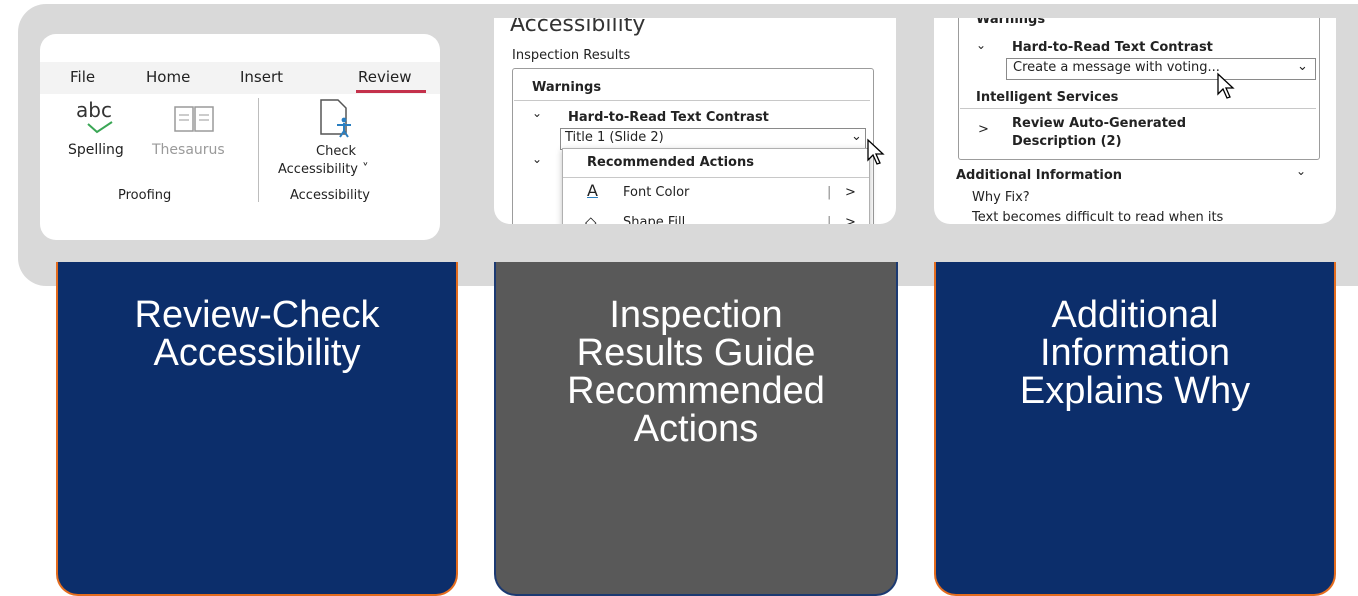  Describe the element at coordinates (654, 219) in the screenshot. I see `menu-item-label: Shape Fill` at that location.